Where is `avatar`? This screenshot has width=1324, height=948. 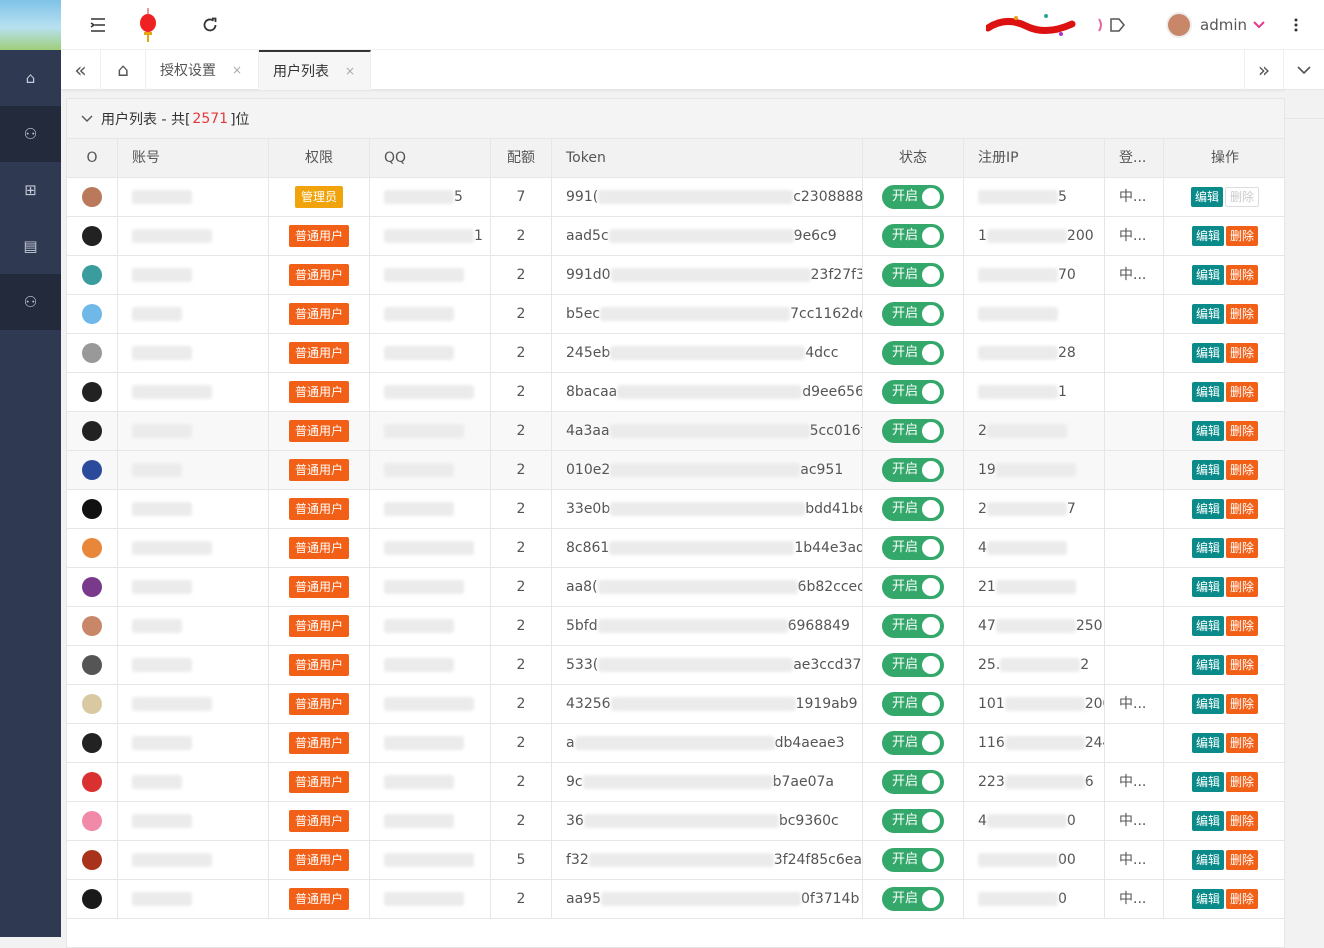
avatar is located at coordinates (92, 743).